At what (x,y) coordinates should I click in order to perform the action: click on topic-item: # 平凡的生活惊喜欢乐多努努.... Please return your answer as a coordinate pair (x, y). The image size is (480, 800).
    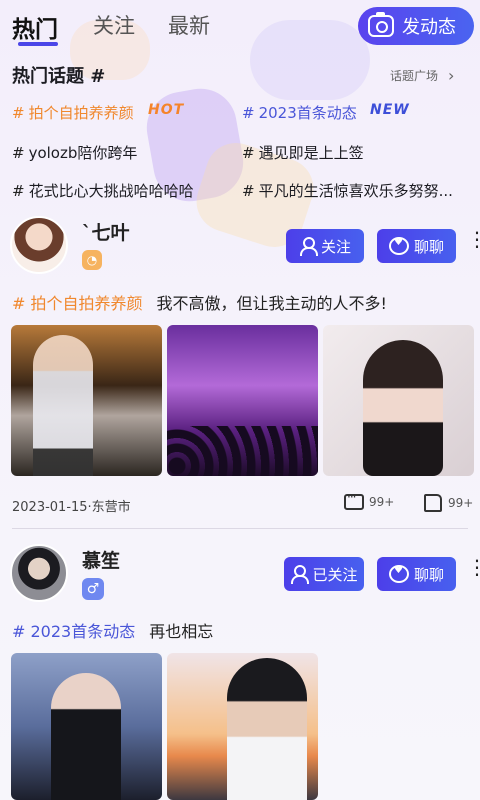
    Looking at the image, I should click on (358, 190).